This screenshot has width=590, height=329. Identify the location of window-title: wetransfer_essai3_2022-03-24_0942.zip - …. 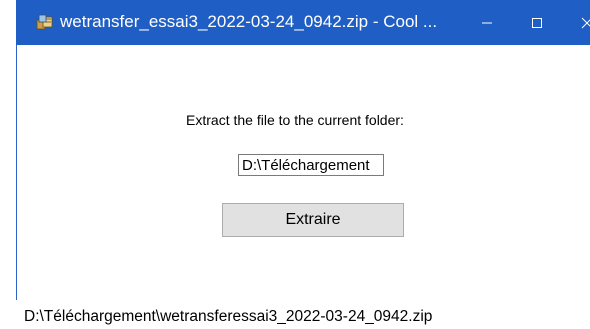
(249, 21).